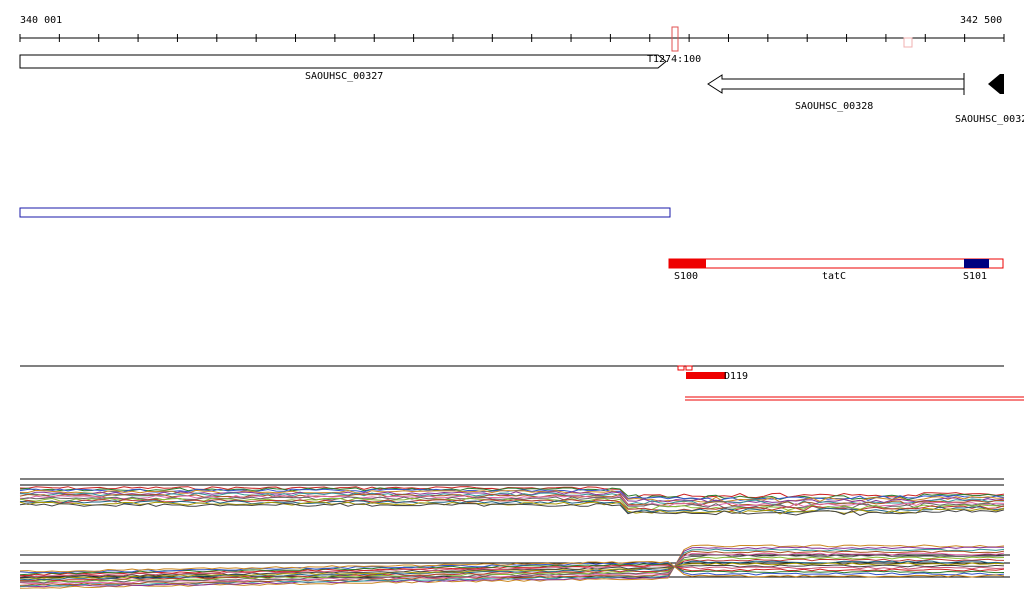 Image resolution: width=1024 pixels, height=615 pixels. Describe the element at coordinates (989, 119) in the screenshot. I see `gene-label-saouhsc-0032x: SAOUHSC_0032` at that location.